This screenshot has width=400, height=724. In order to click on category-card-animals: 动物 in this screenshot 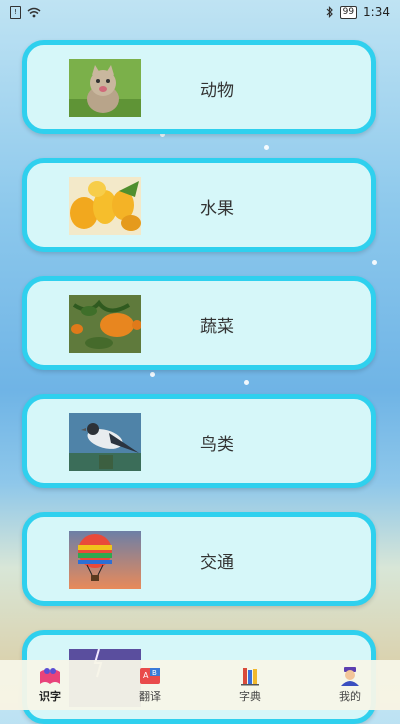, I will do `click(199, 87)`.